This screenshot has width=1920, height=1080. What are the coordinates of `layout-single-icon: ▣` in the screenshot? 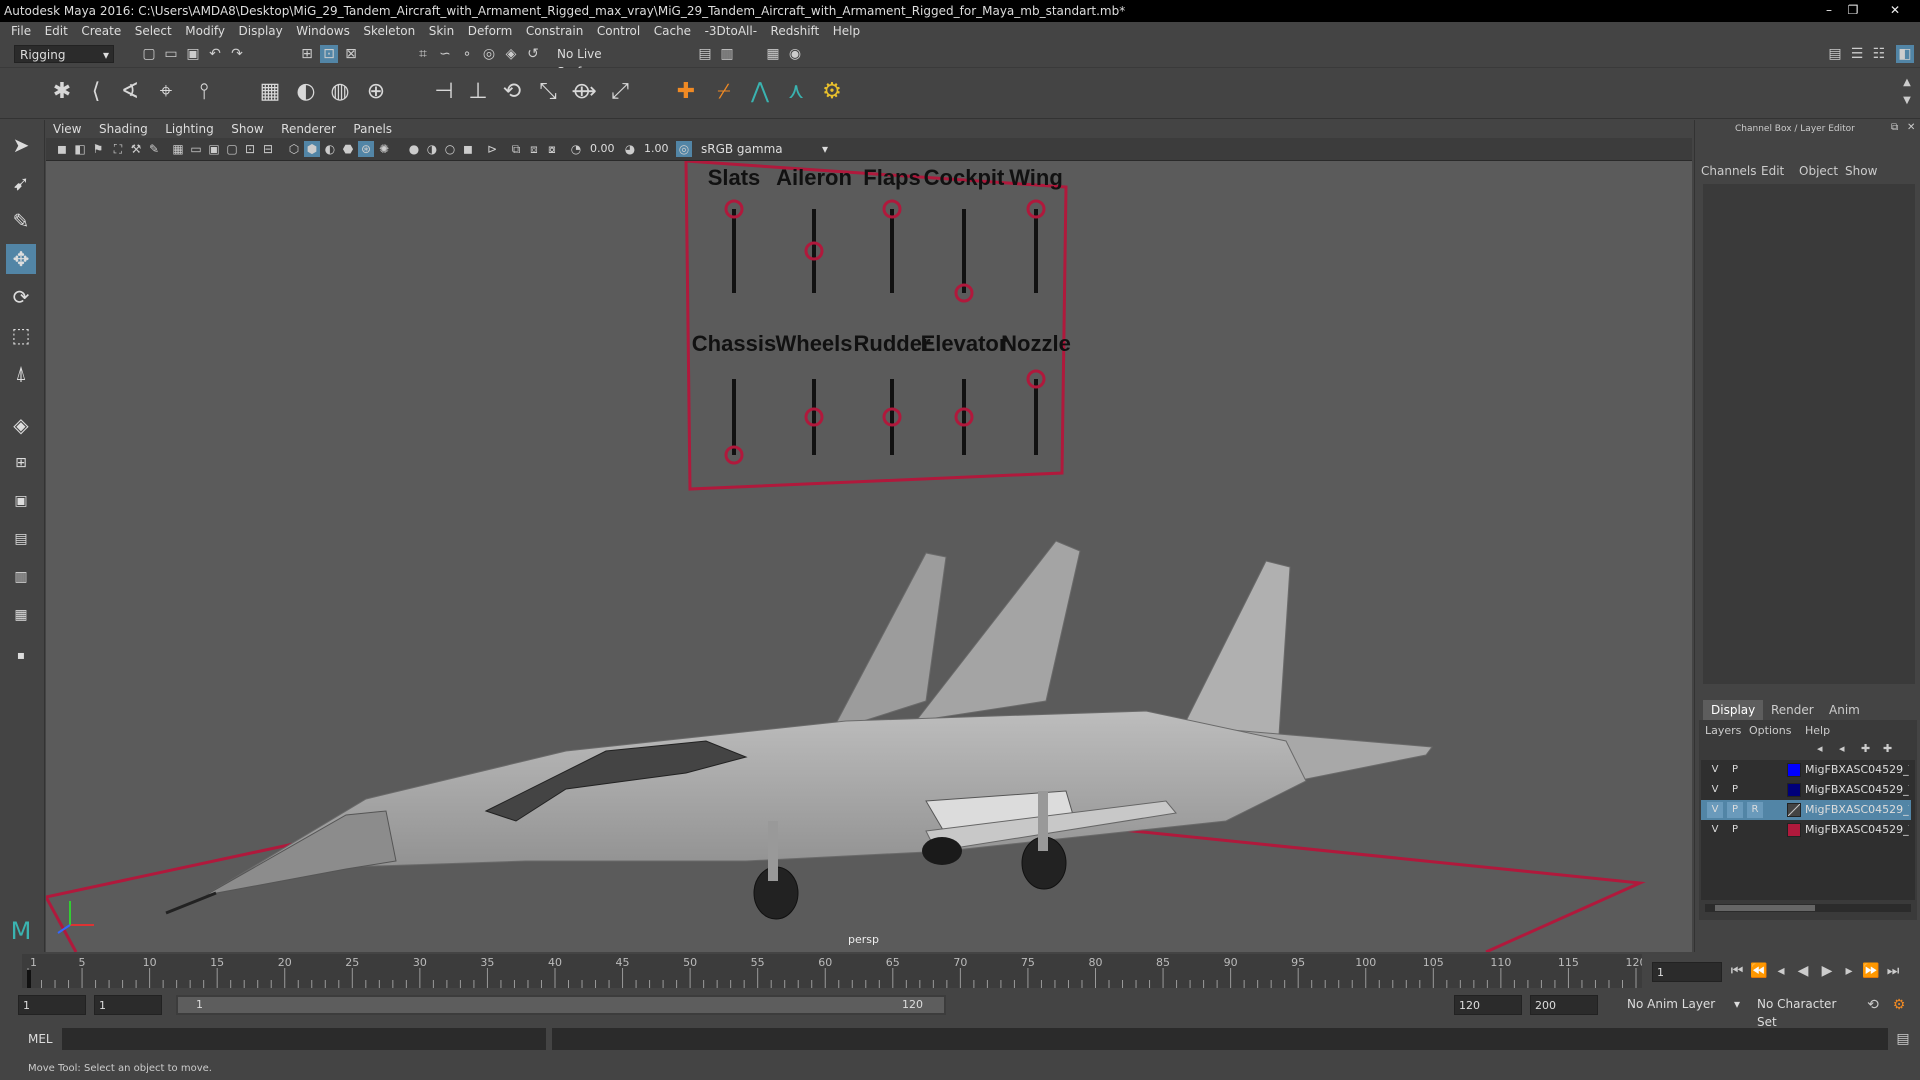 It's located at (21, 501).